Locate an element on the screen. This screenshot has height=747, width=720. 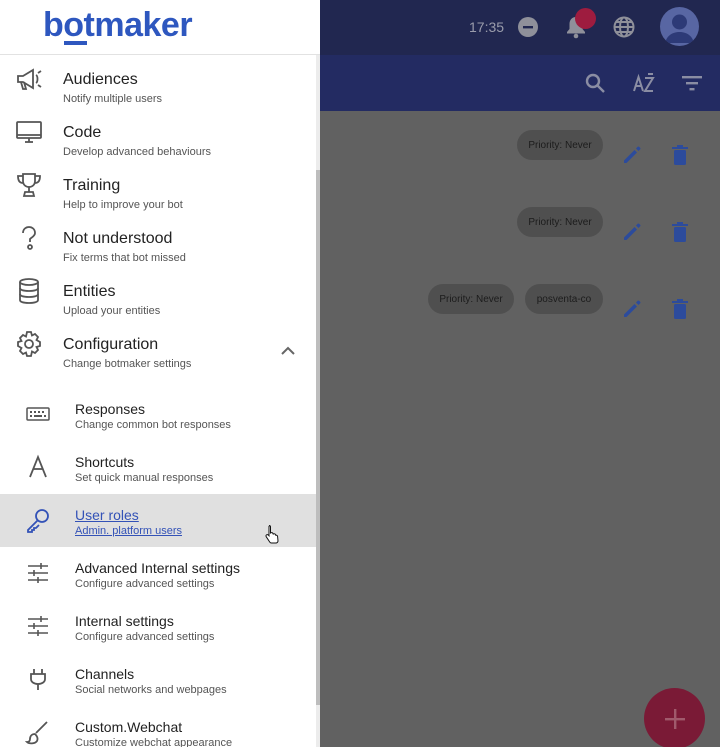
menu-item-subtitle: Help to improve your bot is located at coordinates (123, 205).